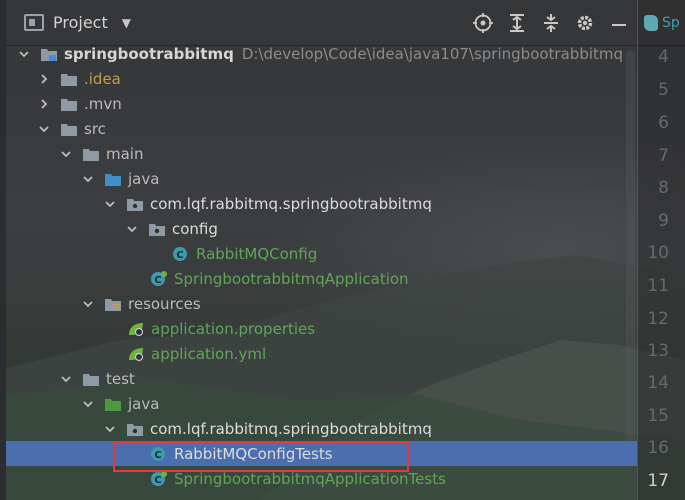 Image resolution: width=685 pixels, height=500 pixels. What do you see at coordinates (321, 153) in the screenshot?
I see `tree-item-main: main` at bounding box center [321, 153].